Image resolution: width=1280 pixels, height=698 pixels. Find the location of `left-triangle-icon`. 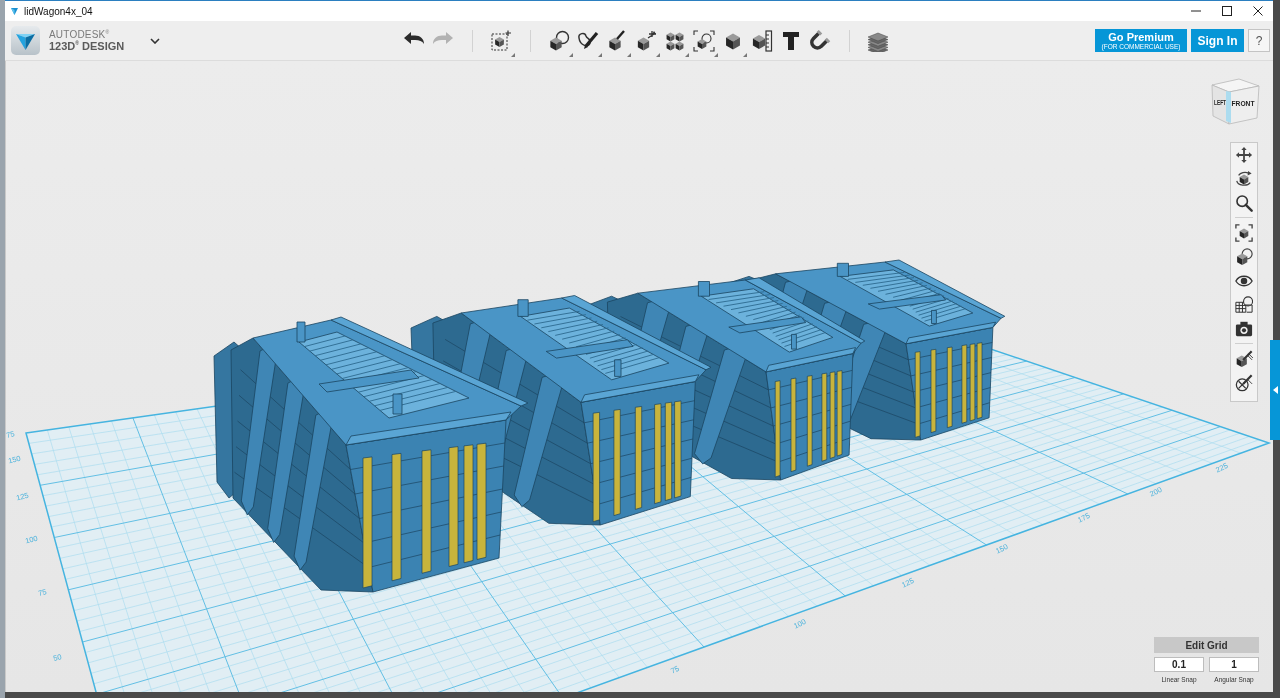

left-triangle-icon is located at coordinates (1275, 390).